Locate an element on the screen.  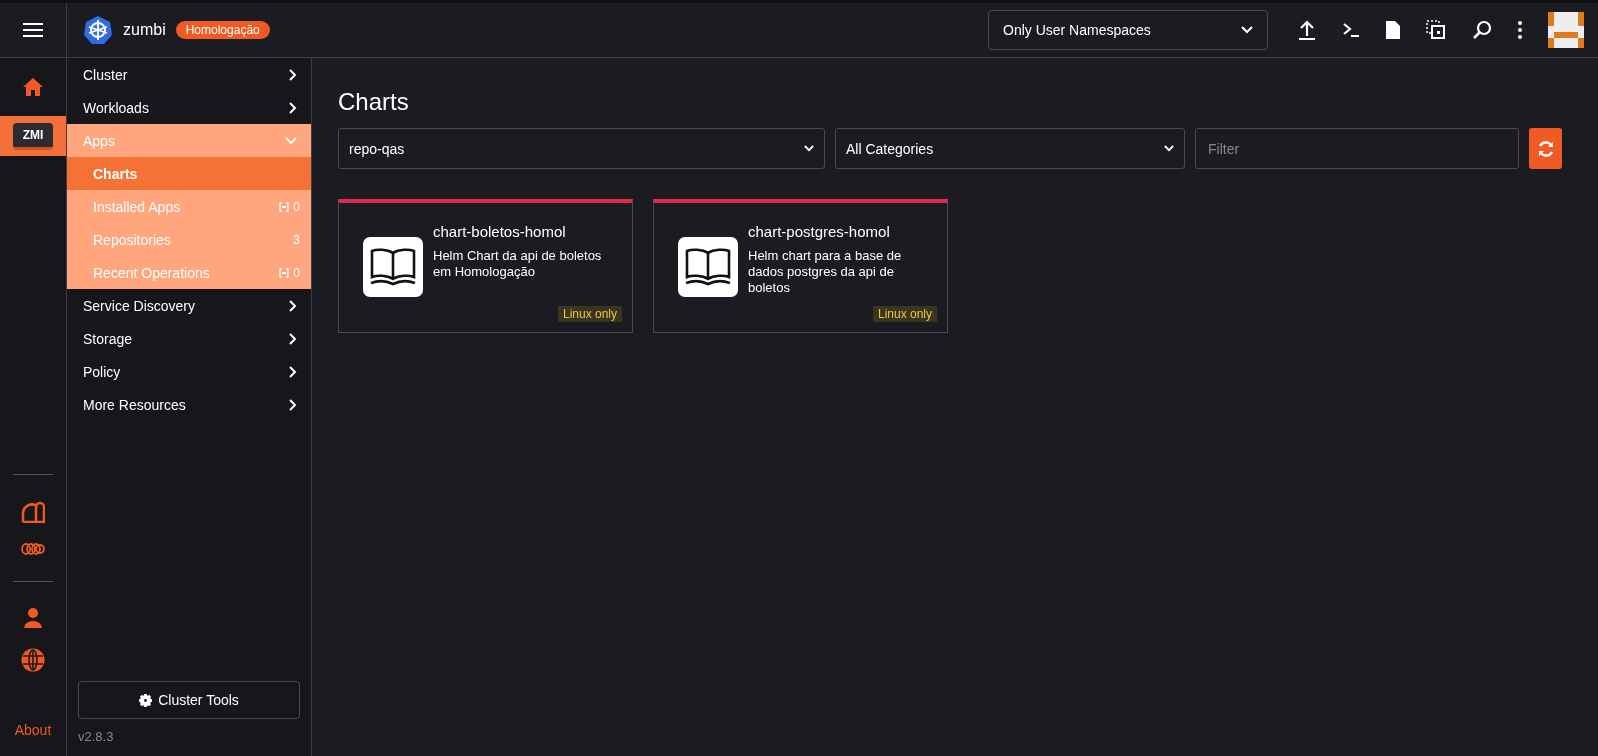
terminal-icon is located at coordinates (1351, 30).